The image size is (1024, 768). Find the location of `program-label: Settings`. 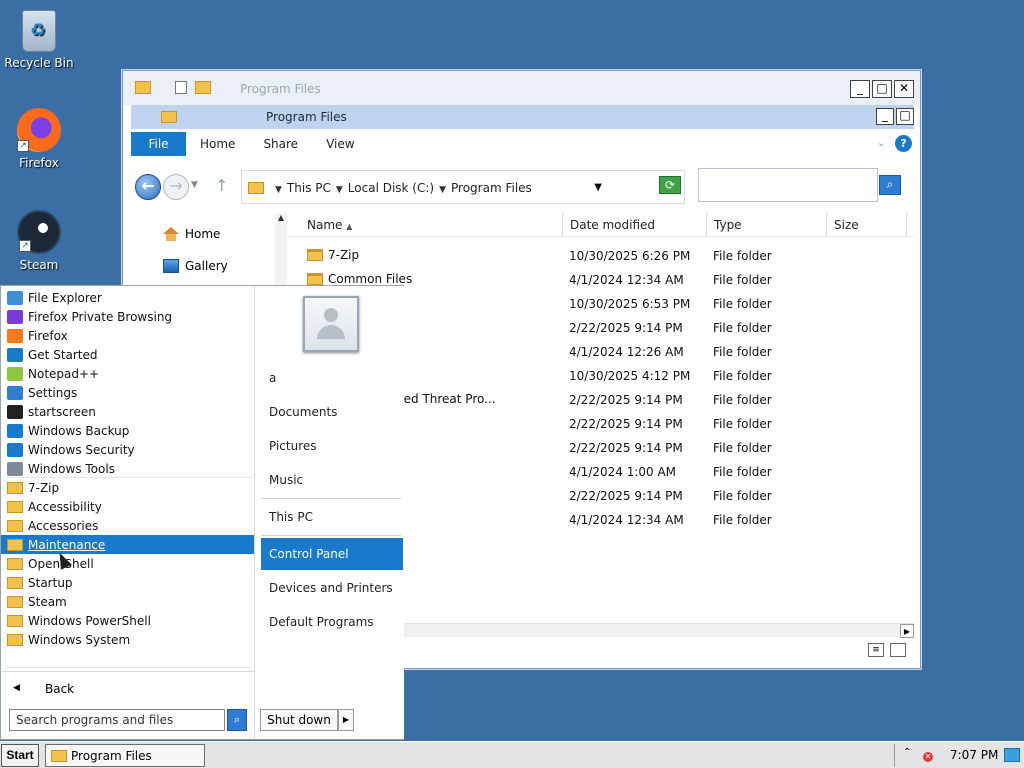

program-label: Settings is located at coordinates (53, 392).